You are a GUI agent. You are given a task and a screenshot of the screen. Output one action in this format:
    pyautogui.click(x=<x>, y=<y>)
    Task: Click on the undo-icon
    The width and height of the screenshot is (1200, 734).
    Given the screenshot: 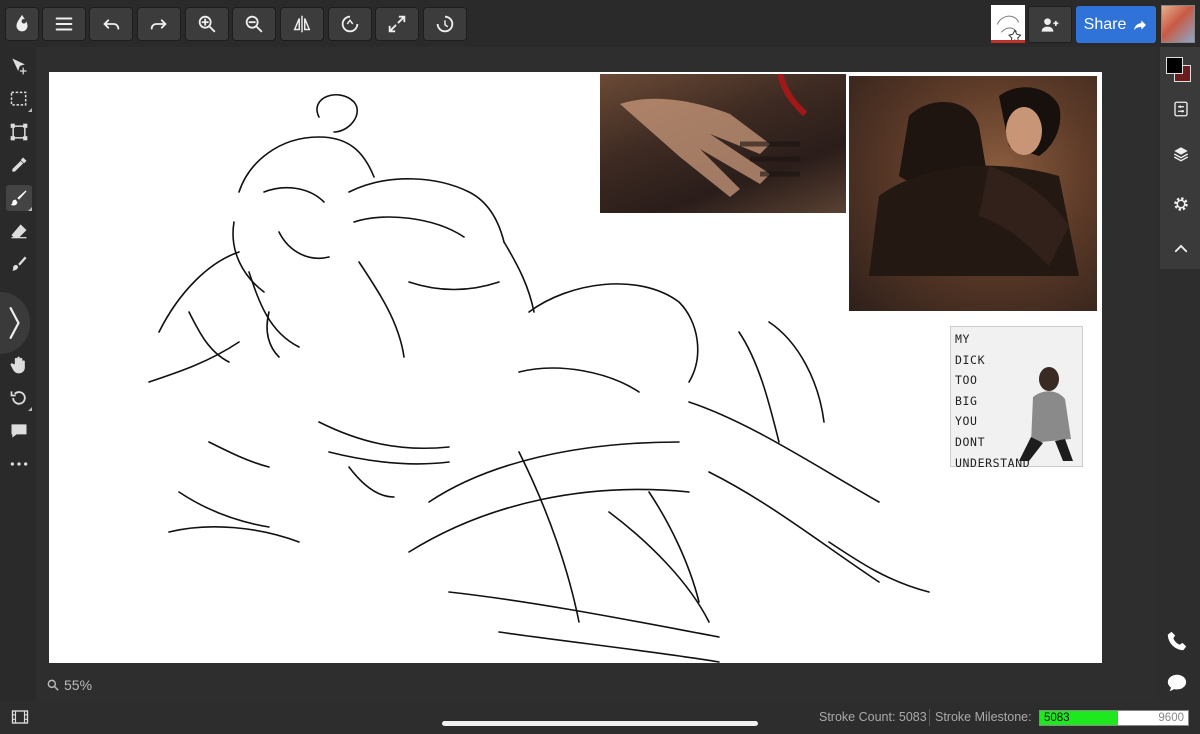 What is the action you would take?
    pyautogui.click(x=111, y=24)
    